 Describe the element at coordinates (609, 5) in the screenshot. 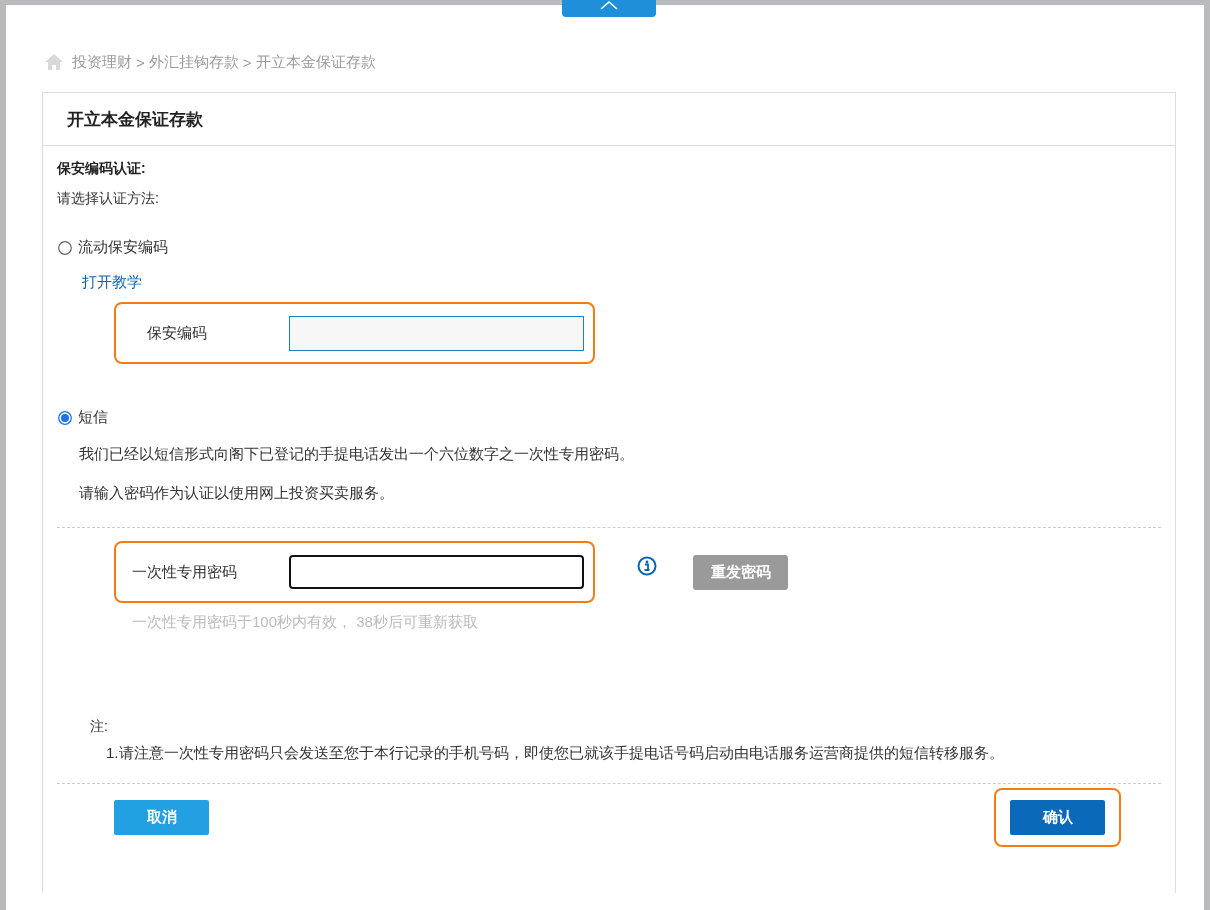

I see `chevron-up-icon` at that location.